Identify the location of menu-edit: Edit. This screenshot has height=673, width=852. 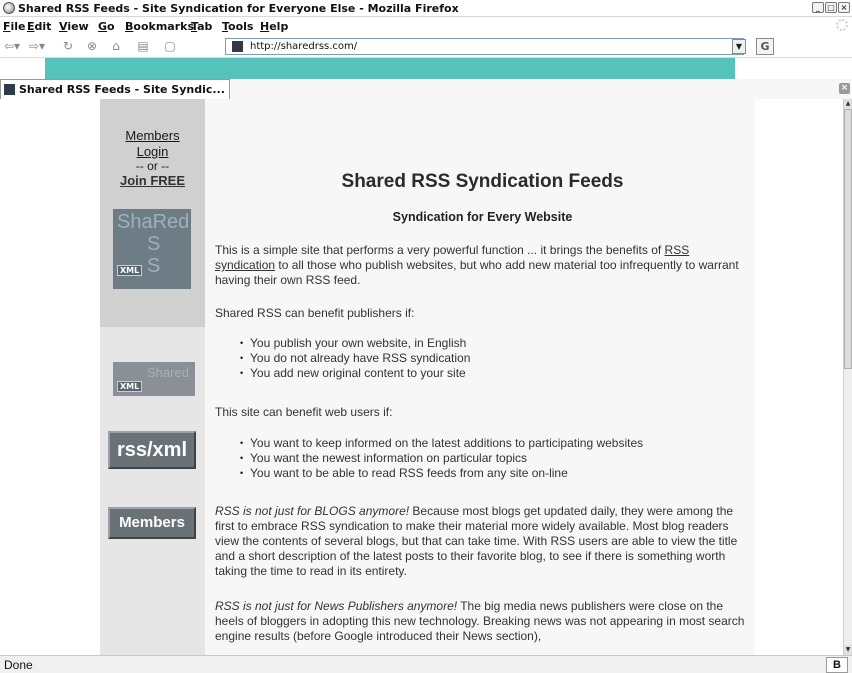
(39, 26).